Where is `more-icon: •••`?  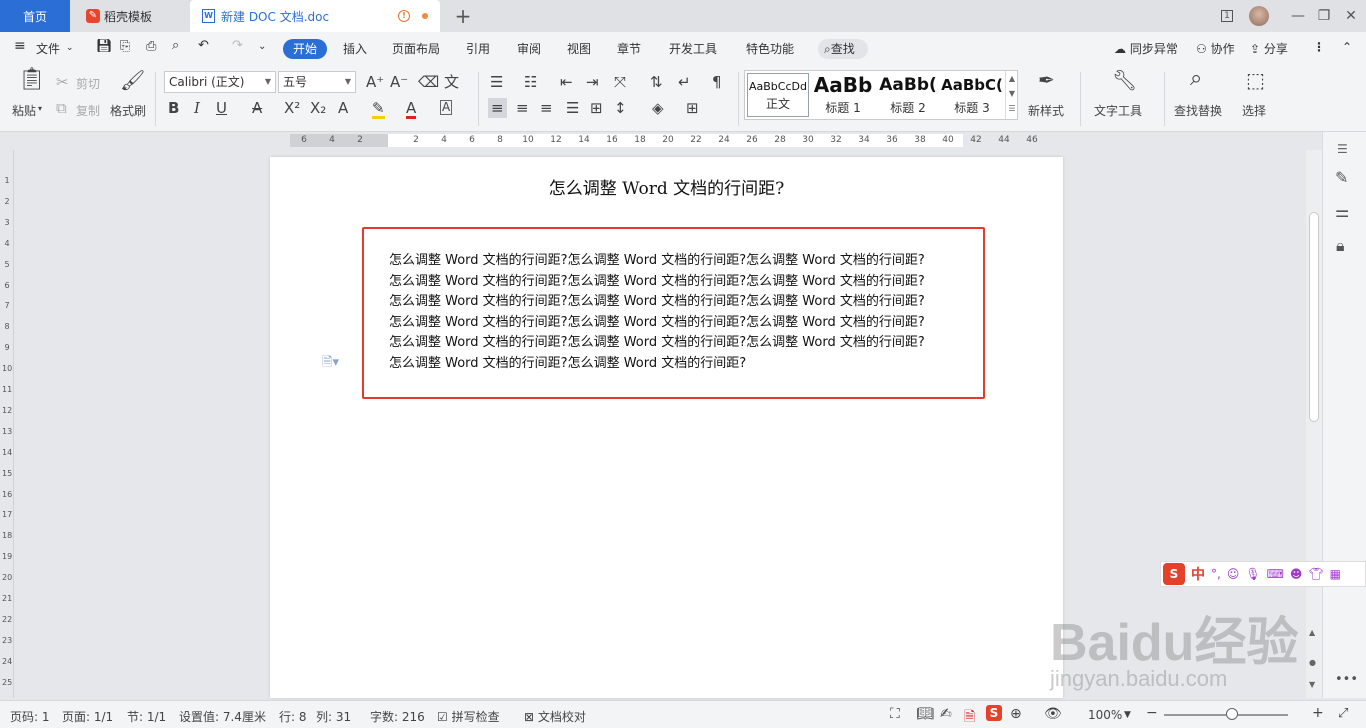
more-icon: ••• is located at coordinates (1346, 679).